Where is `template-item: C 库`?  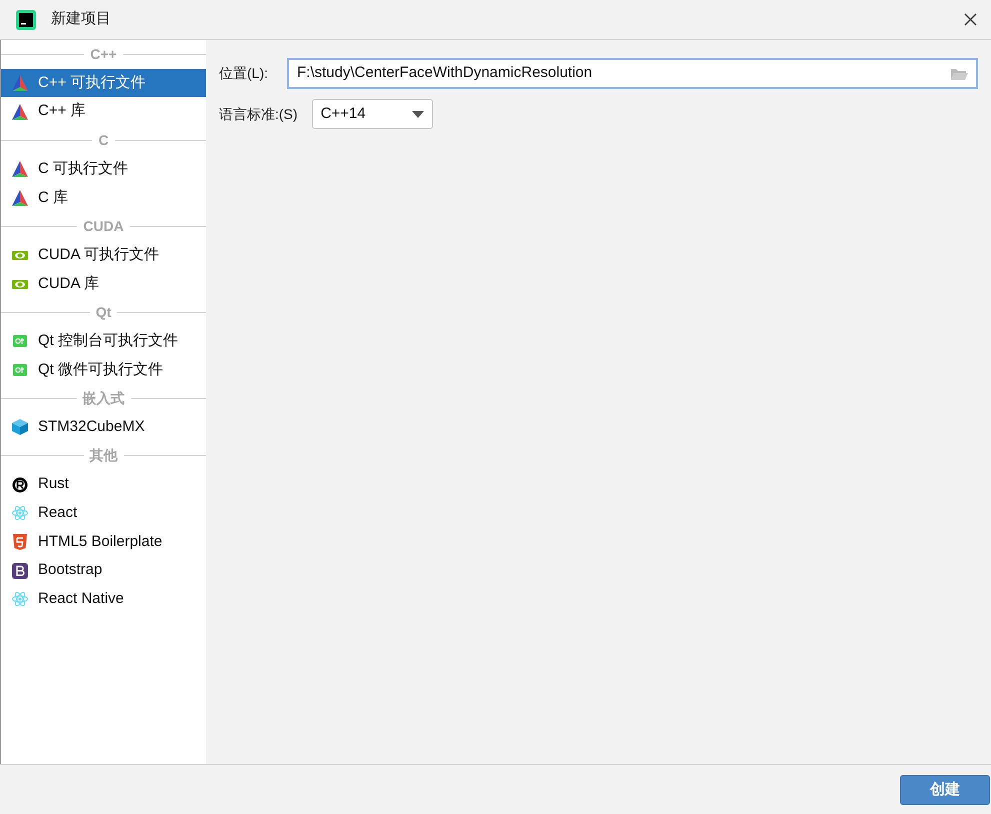
template-item: C 库 is located at coordinates (103, 197).